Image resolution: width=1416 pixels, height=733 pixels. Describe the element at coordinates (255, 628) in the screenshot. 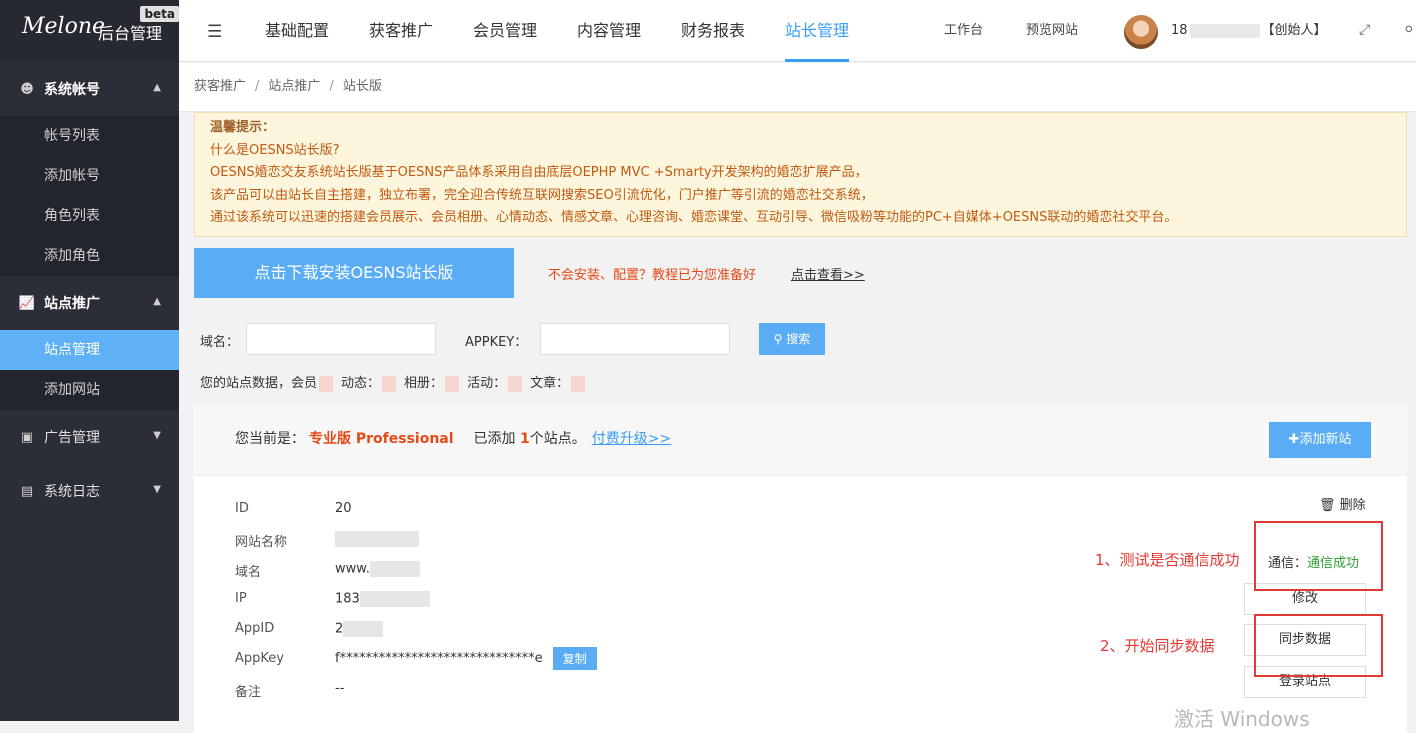

I see `field-label-appid: AppID` at that location.